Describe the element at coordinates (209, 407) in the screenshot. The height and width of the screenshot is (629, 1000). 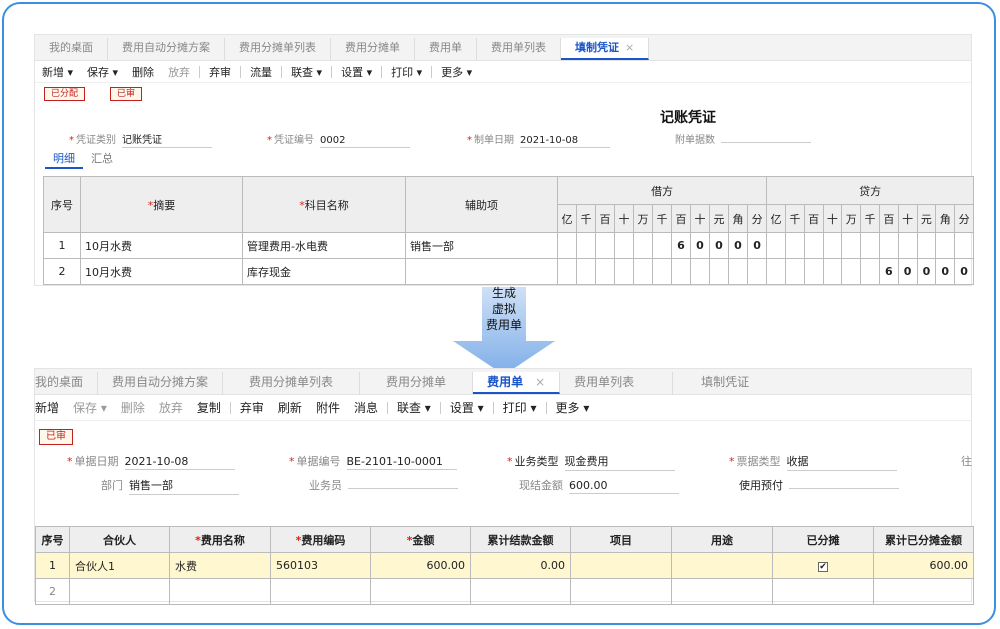
I see `copy-button: 复制` at that location.